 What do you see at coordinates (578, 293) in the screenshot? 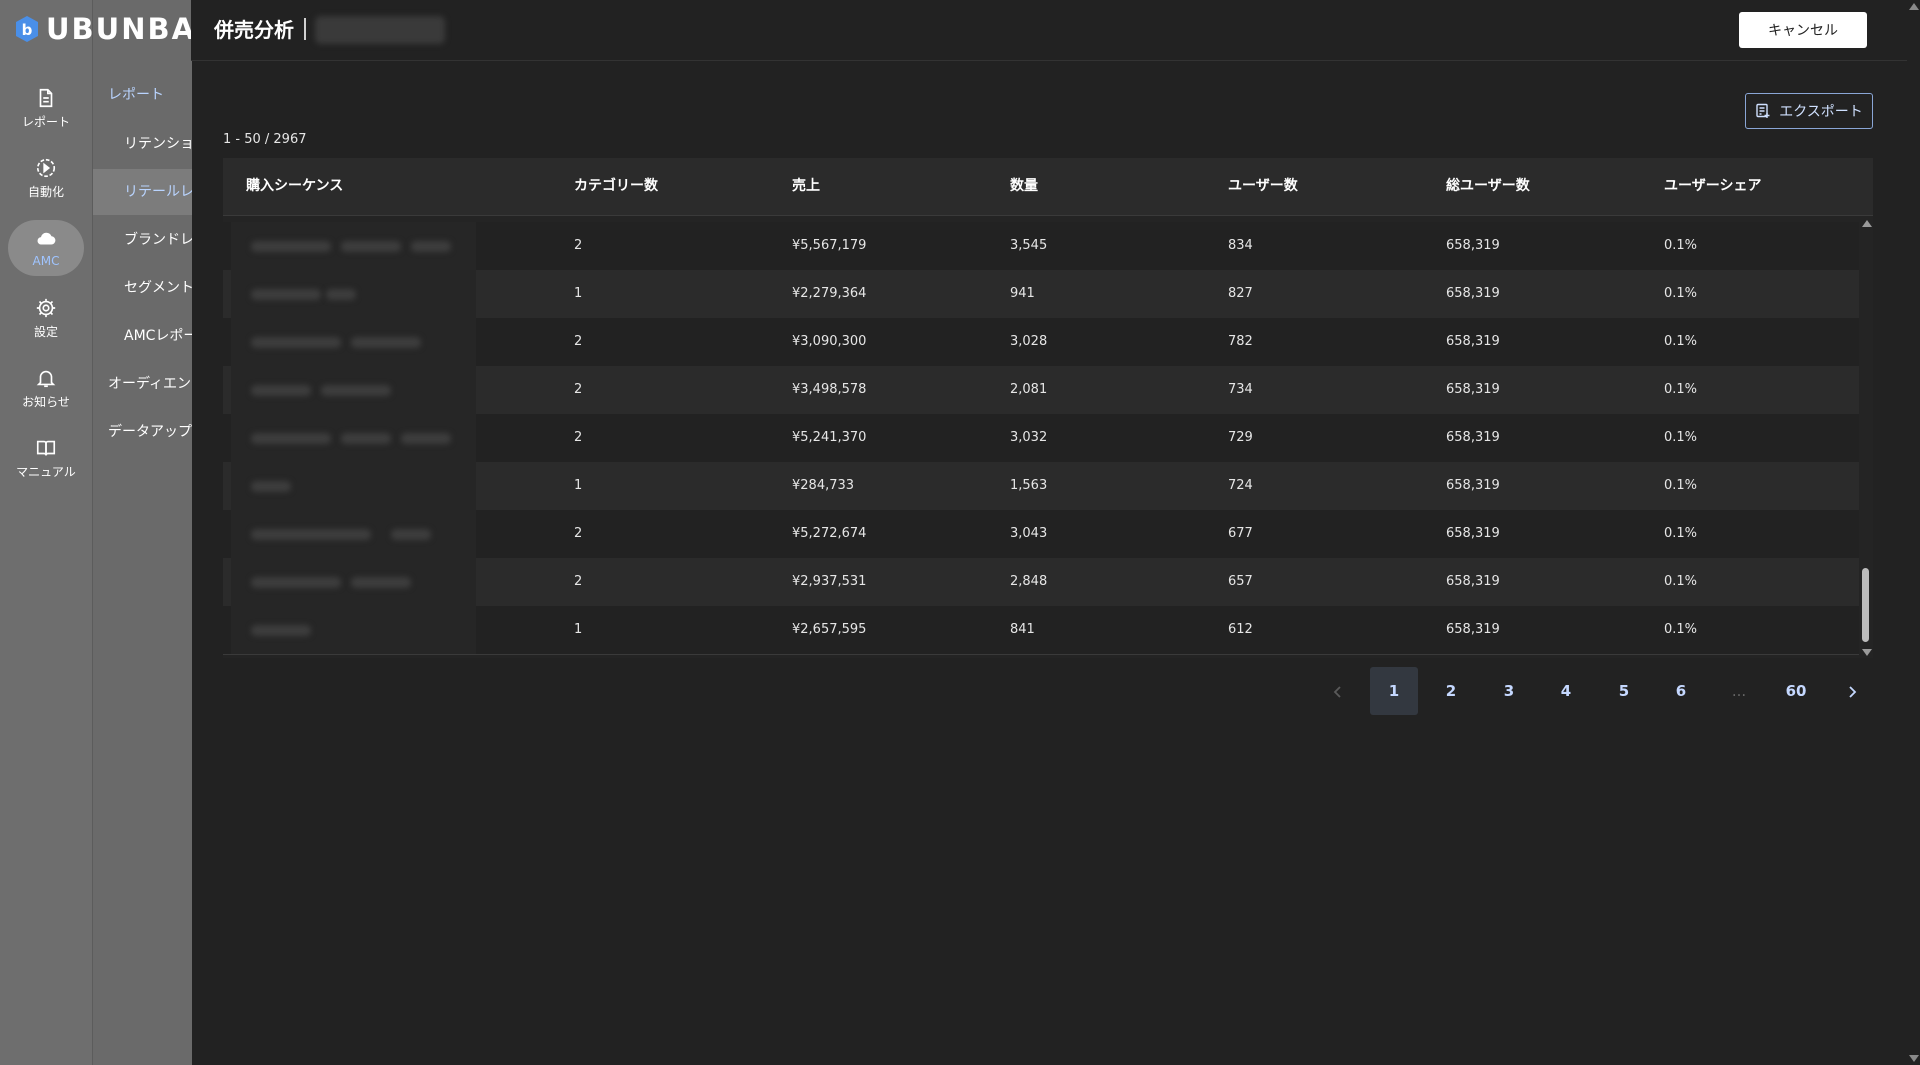
I see `cell-category-count: 1` at bounding box center [578, 293].